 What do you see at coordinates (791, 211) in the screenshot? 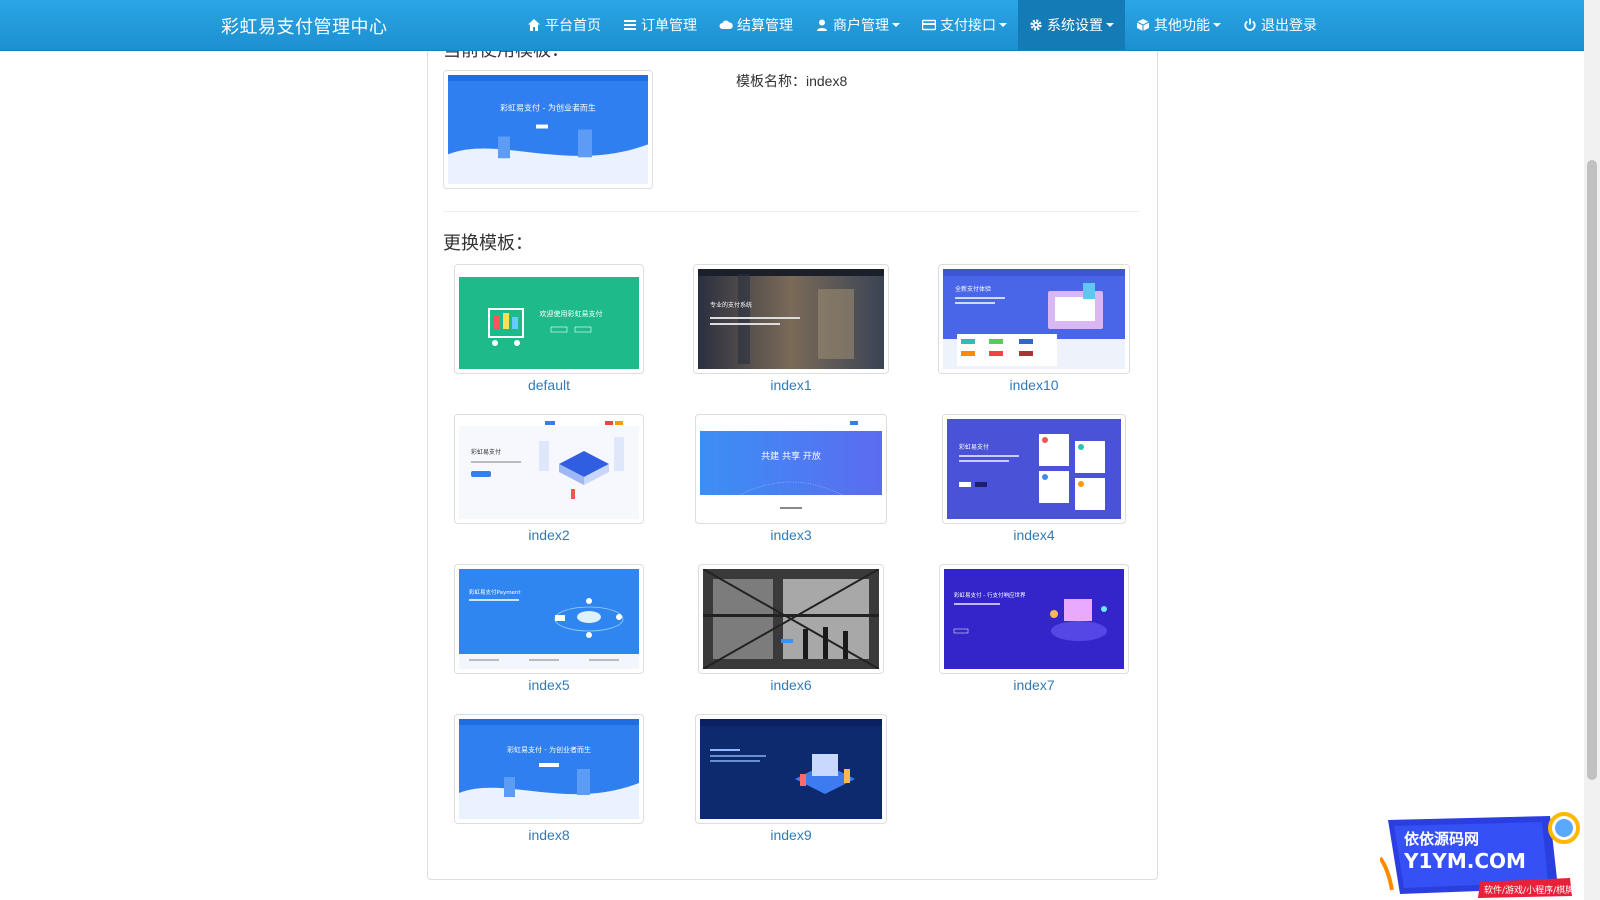
I see `divider` at bounding box center [791, 211].